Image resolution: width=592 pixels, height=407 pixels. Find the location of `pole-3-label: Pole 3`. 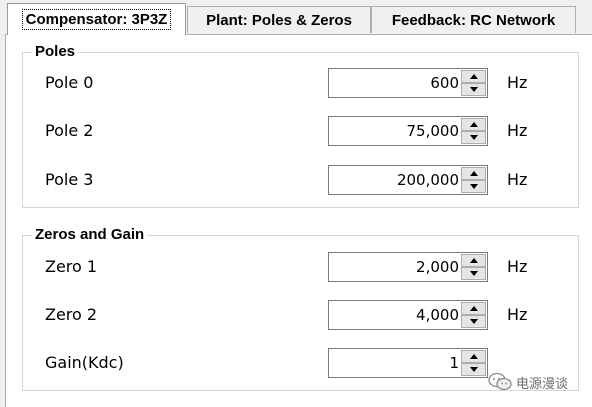

pole-3-label: Pole 3 is located at coordinates (69, 179).